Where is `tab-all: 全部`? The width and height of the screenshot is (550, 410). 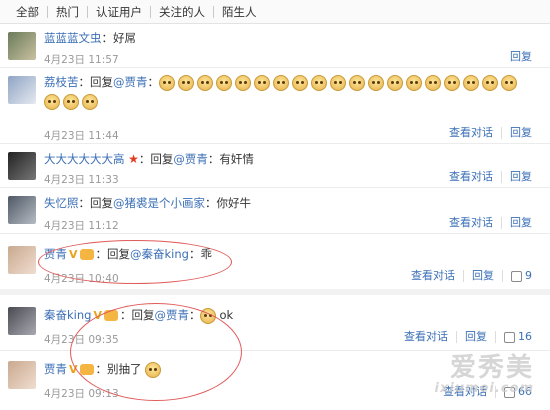 tab-all: 全部 is located at coordinates (28, 11).